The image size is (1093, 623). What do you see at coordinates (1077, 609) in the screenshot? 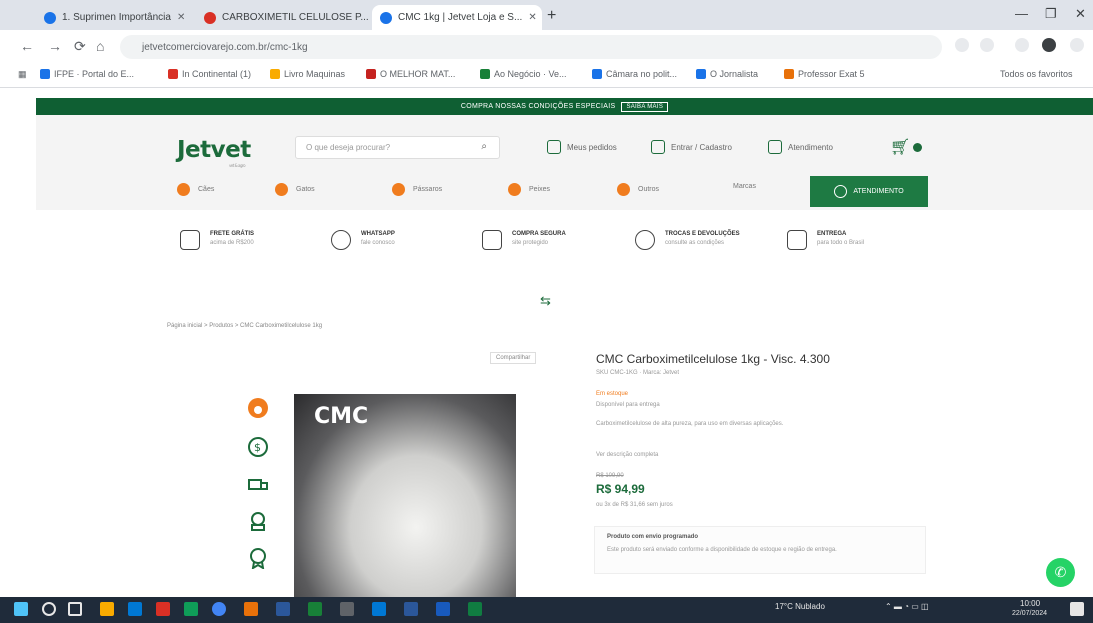
I see `notification-icon` at bounding box center [1077, 609].